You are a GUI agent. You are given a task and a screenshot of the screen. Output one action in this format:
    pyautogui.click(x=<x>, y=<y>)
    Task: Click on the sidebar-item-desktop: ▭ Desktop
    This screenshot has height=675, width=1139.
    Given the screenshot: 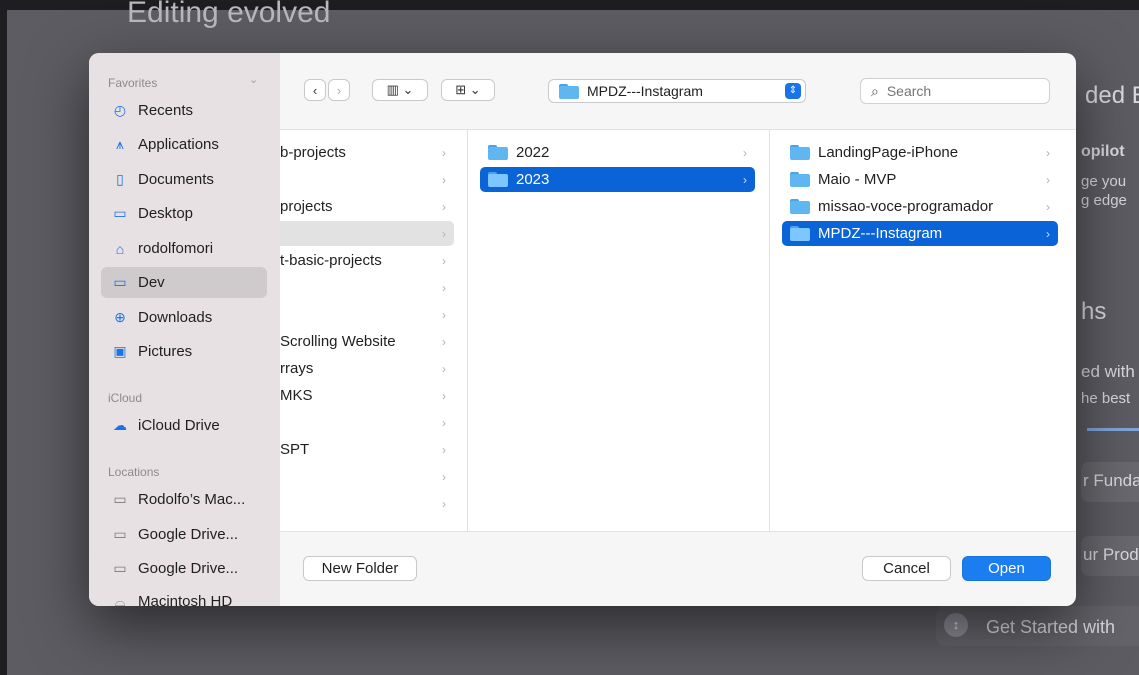 What is the action you would take?
    pyautogui.click(x=184, y=213)
    